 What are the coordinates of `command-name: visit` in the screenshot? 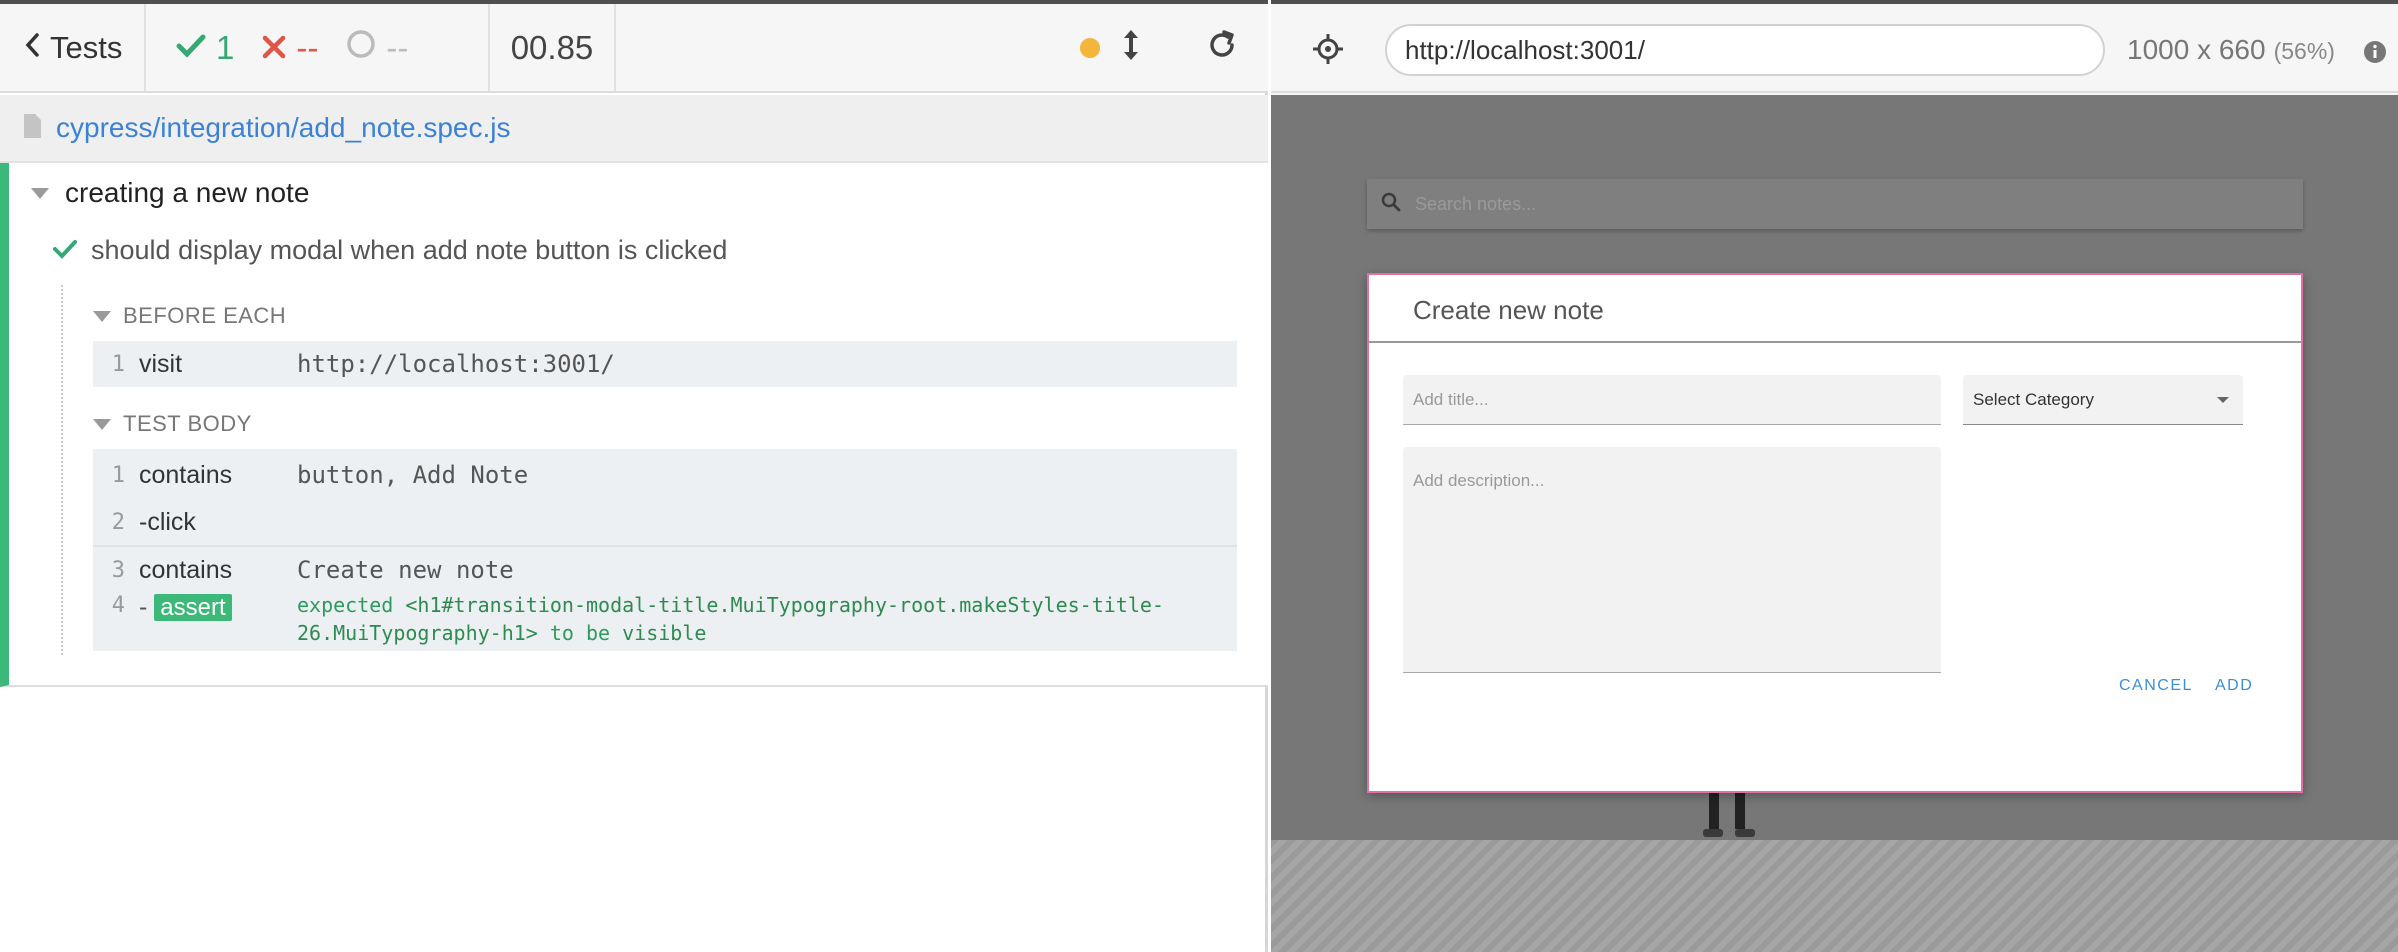 It's located at (161, 363).